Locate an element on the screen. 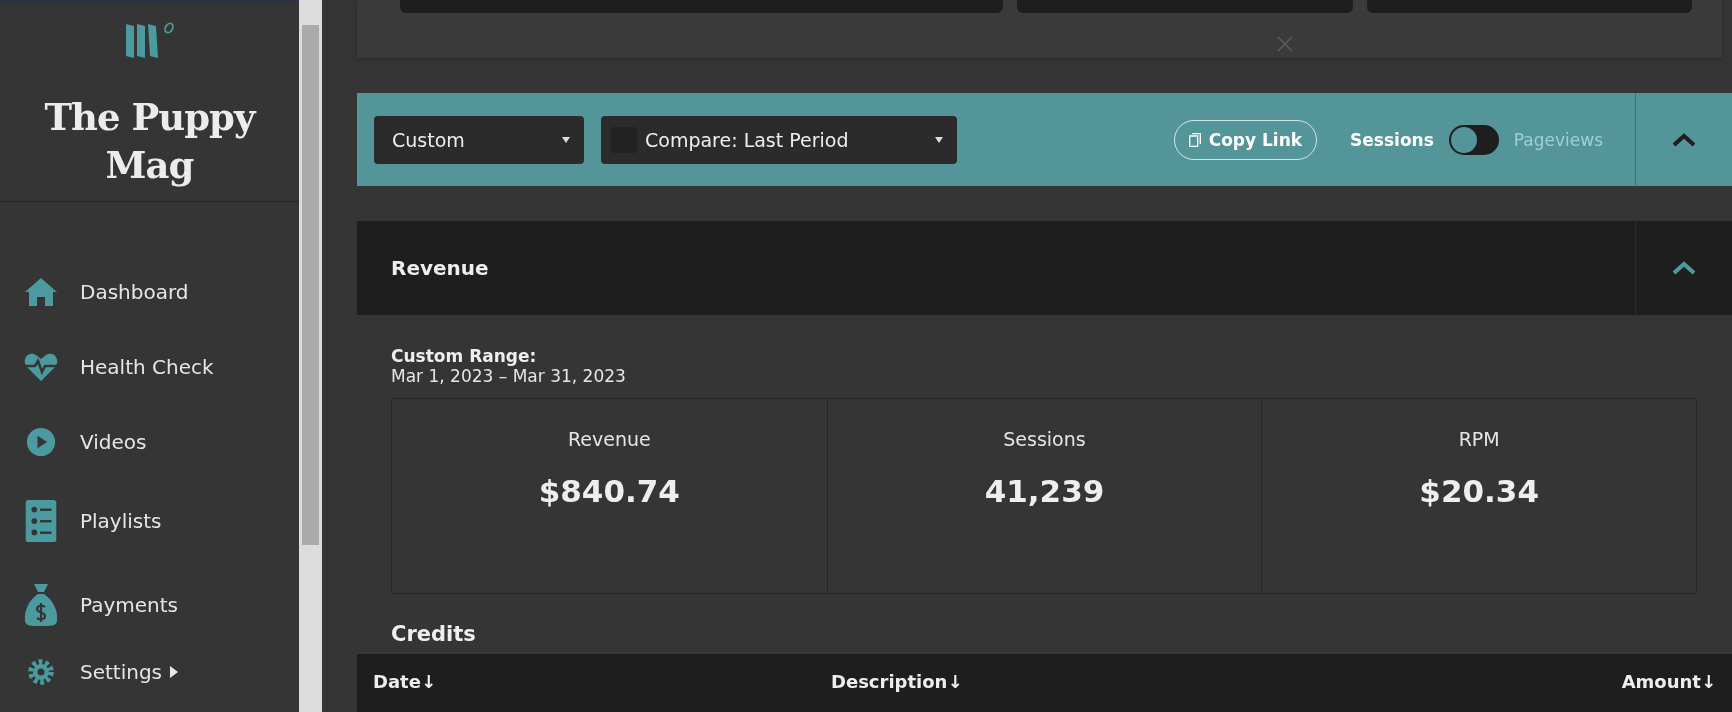 The width and height of the screenshot is (1732, 712). money-bag-icon is located at coordinates (41, 605).